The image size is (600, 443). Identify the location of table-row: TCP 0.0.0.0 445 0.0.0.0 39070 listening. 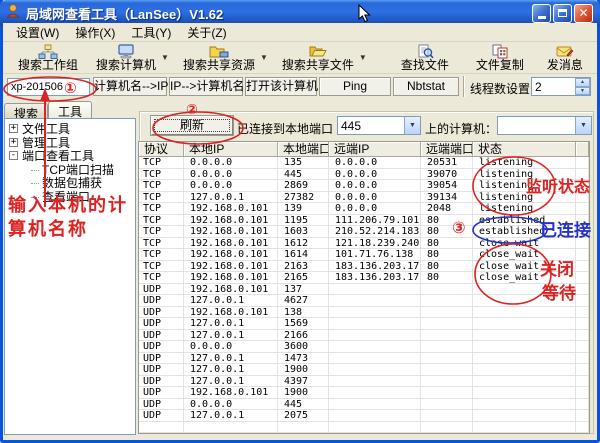
(364, 174).